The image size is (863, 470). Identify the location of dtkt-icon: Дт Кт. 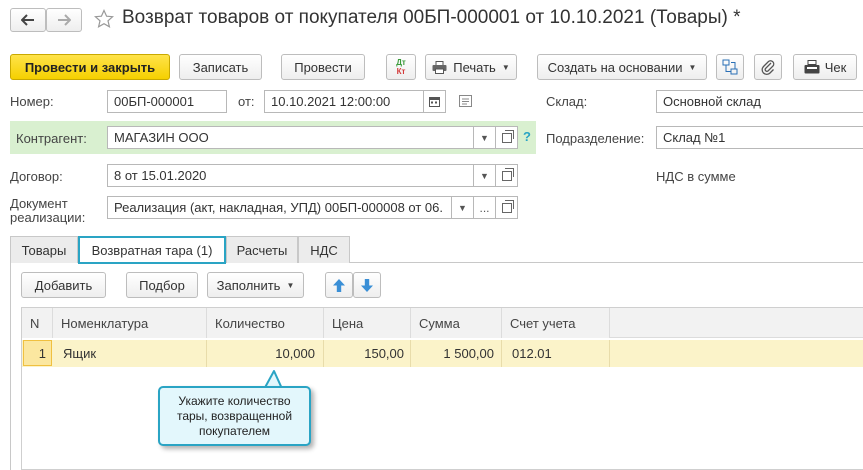
(401, 67).